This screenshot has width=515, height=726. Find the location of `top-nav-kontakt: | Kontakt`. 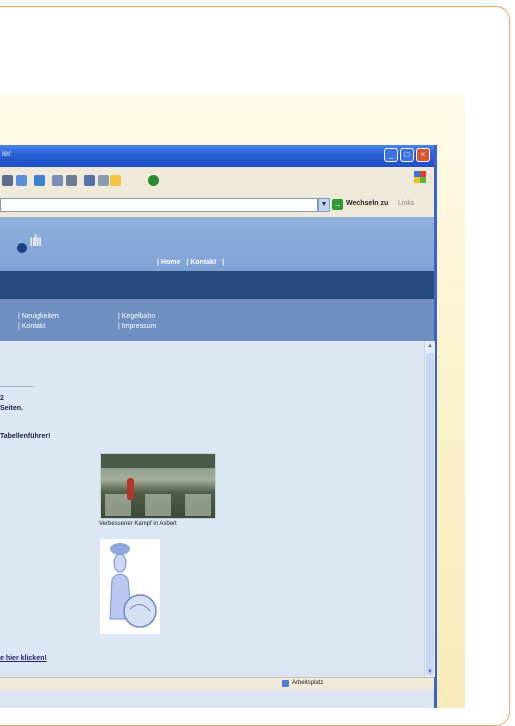

top-nav-kontakt: | Kontakt is located at coordinates (201, 262).